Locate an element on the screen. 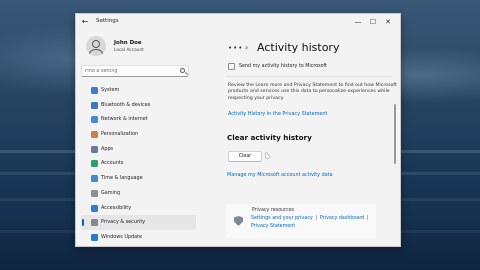  sidebar-item-label: Personalization is located at coordinates (120, 134).